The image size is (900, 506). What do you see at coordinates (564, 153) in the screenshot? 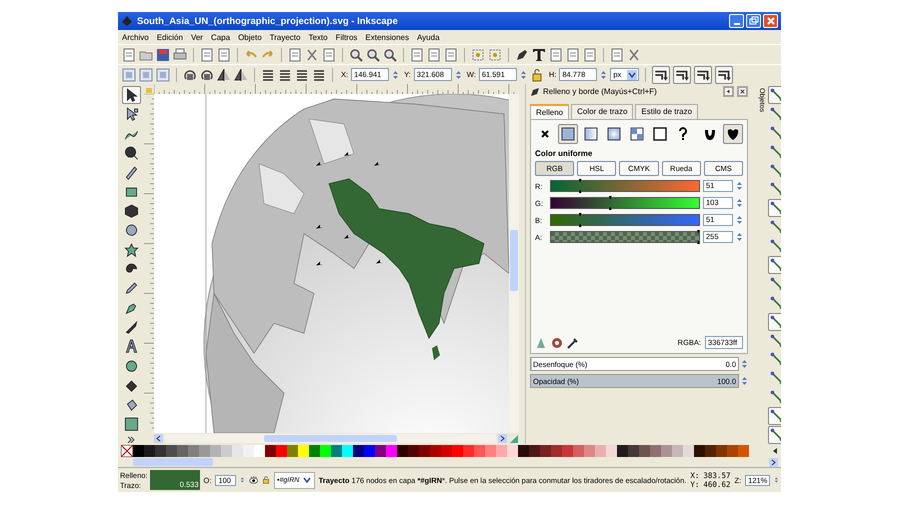
I see `section-heading: Color uniforme` at bounding box center [564, 153].